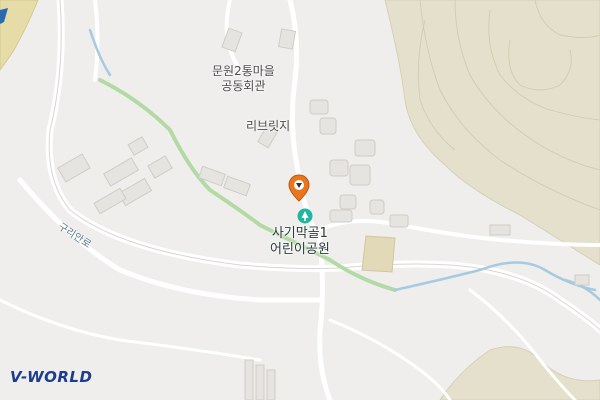 The image size is (600, 400). Describe the element at coordinates (519, 373) in the screenshot. I see `terrain-area-south` at that location.